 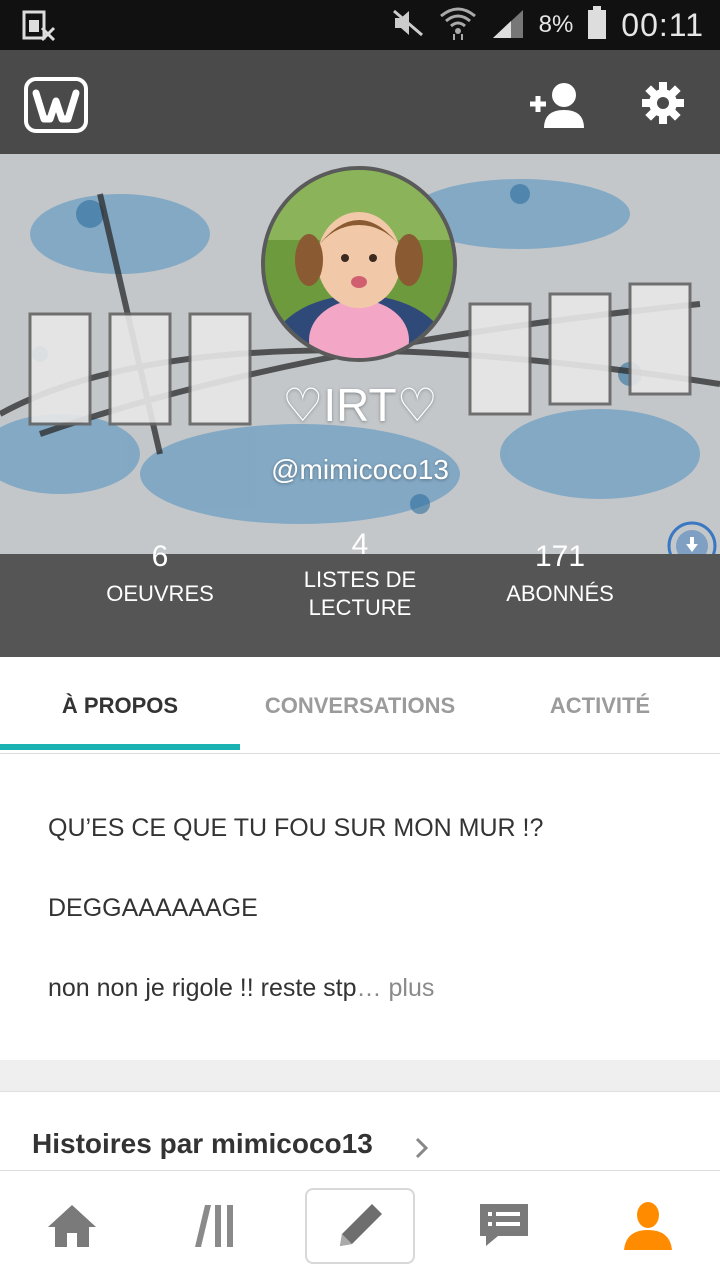 I want to click on pencil-icon, so click(x=360, y=1226).